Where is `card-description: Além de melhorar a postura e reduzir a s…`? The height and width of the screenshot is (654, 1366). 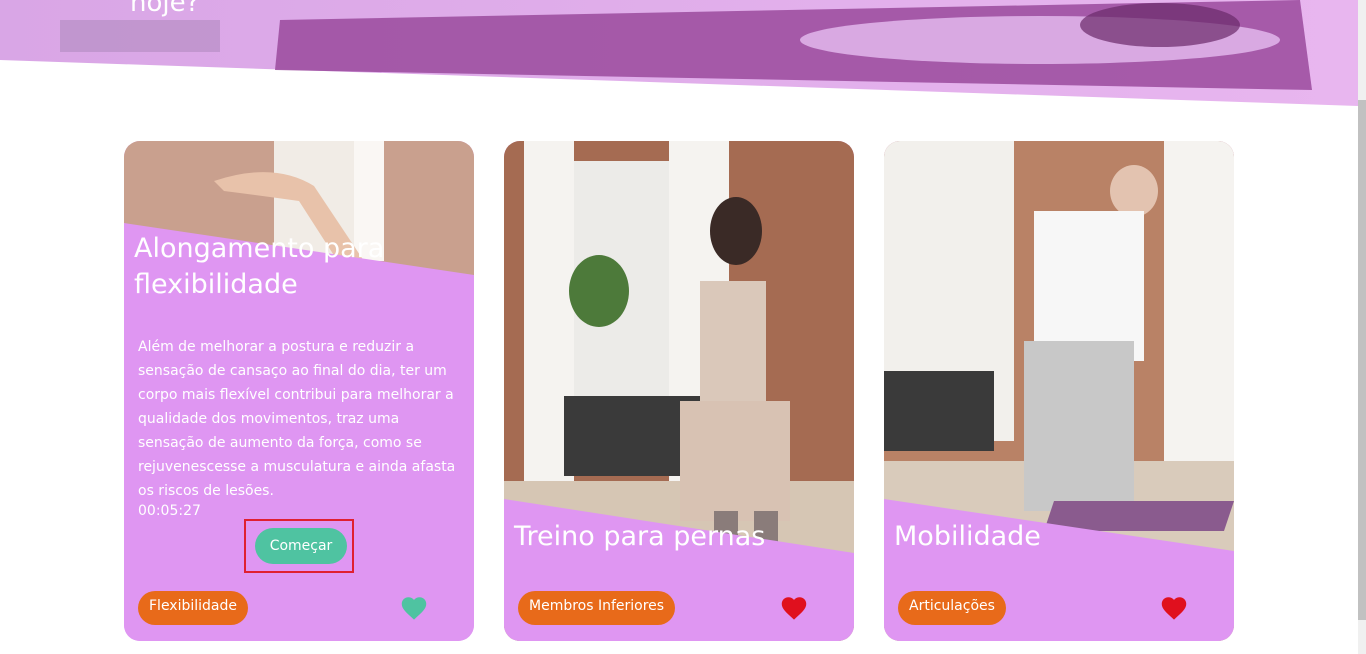
card-description: Além de melhorar a postura e reduzir a s… is located at coordinates (297, 419).